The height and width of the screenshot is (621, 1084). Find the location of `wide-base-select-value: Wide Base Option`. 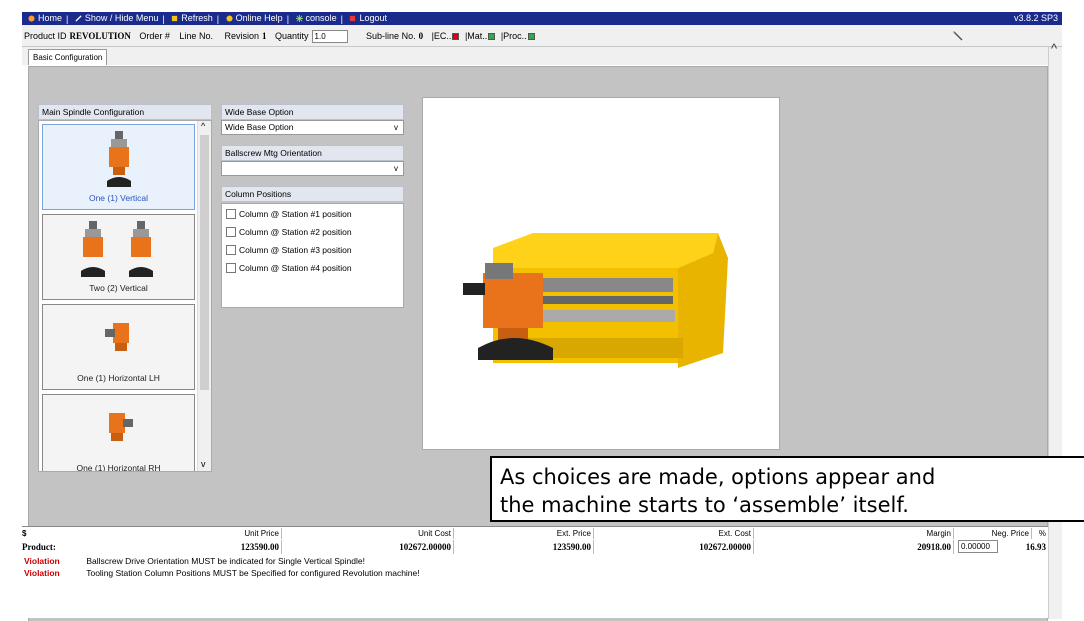

wide-base-select-value: Wide Base Option is located at coordinates (259, 127).